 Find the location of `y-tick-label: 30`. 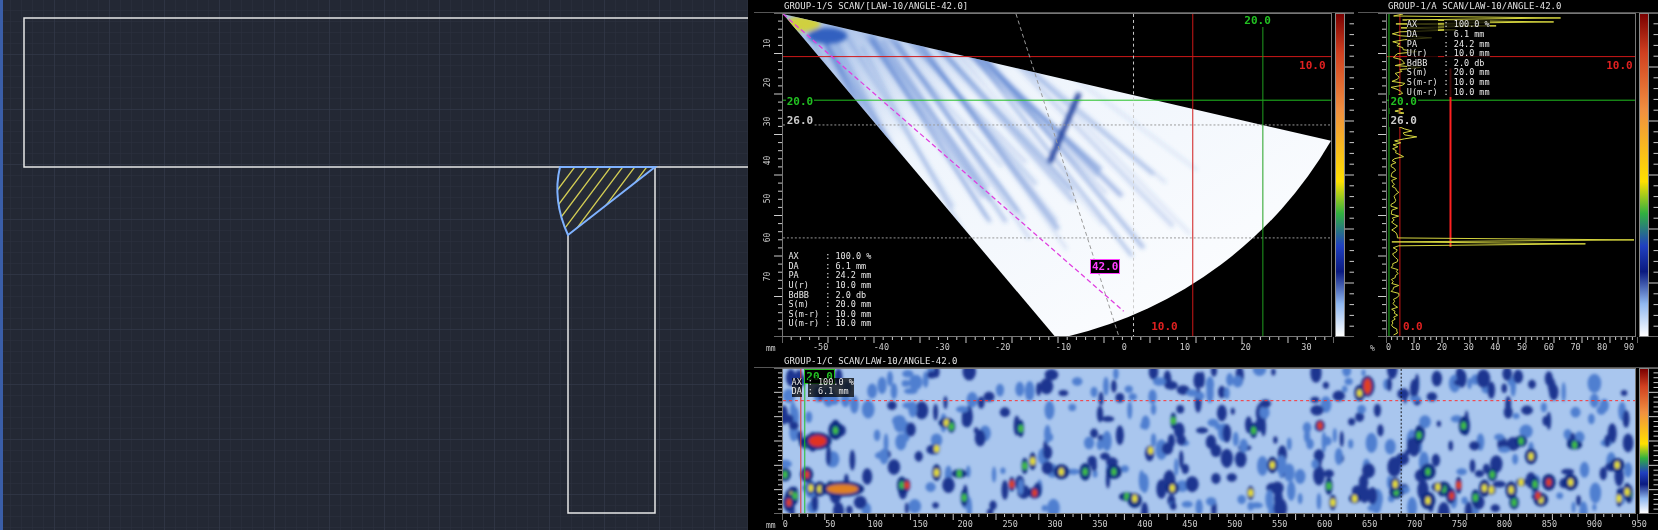

y-tick-label: 30 is located at coordinates (768, 121).